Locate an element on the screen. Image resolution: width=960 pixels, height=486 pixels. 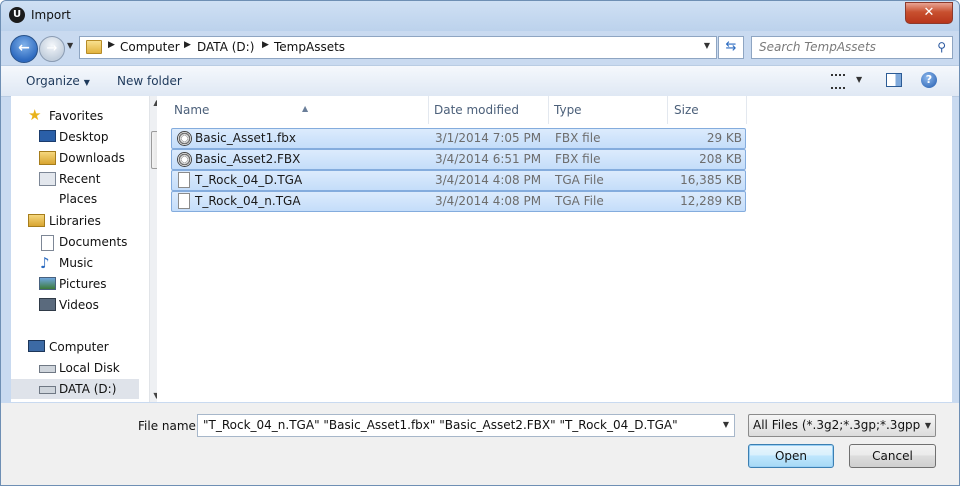
sidebar-item-documents: Documents is located at coordinates (75, 242).